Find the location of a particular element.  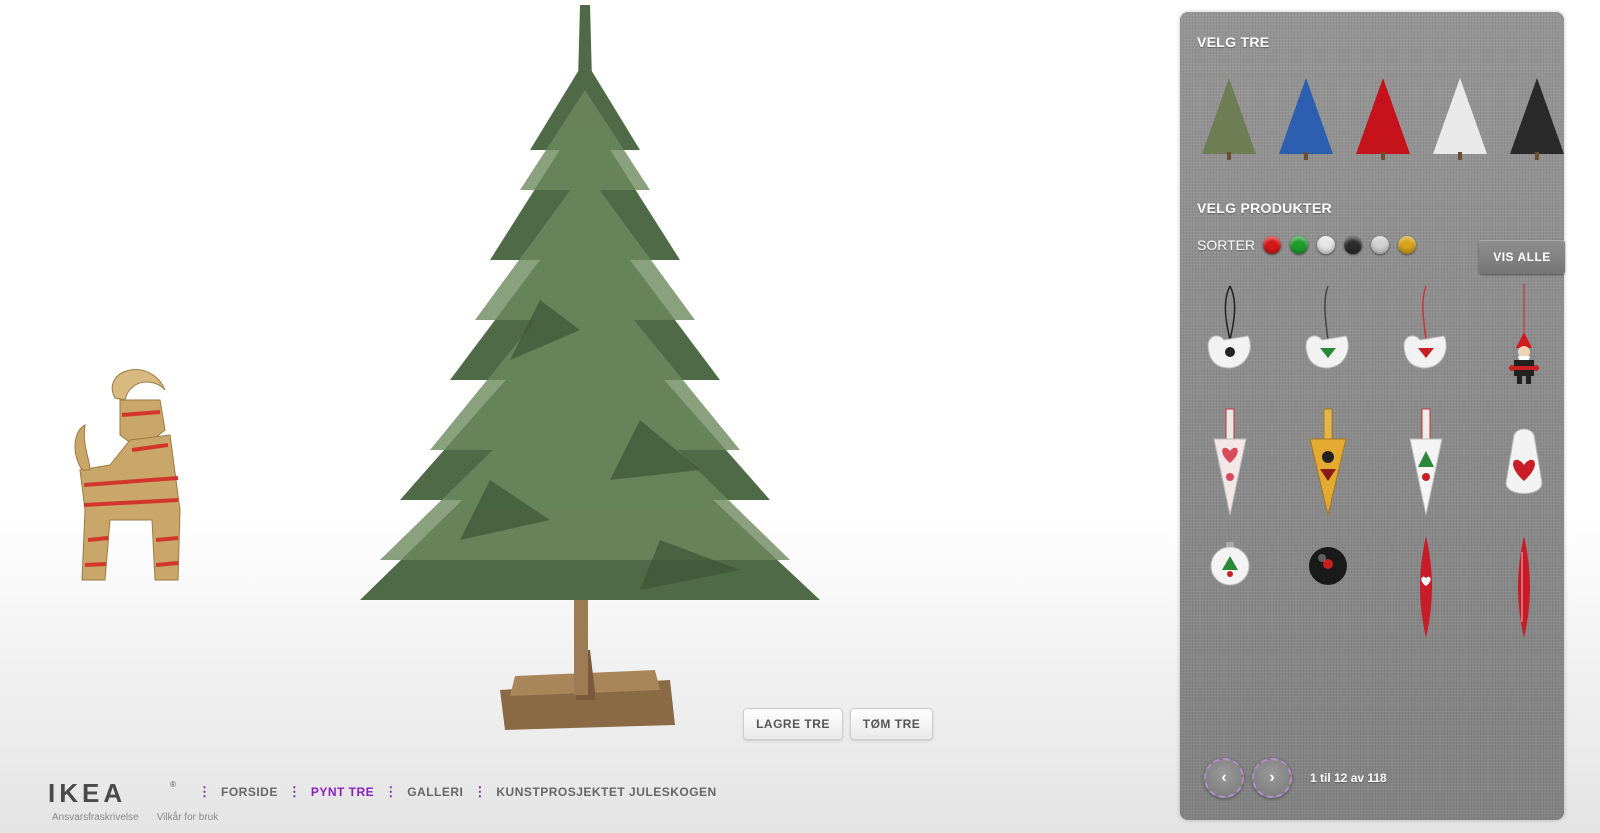

chevron-right-icon: › is located at coordinates (1272, 777).